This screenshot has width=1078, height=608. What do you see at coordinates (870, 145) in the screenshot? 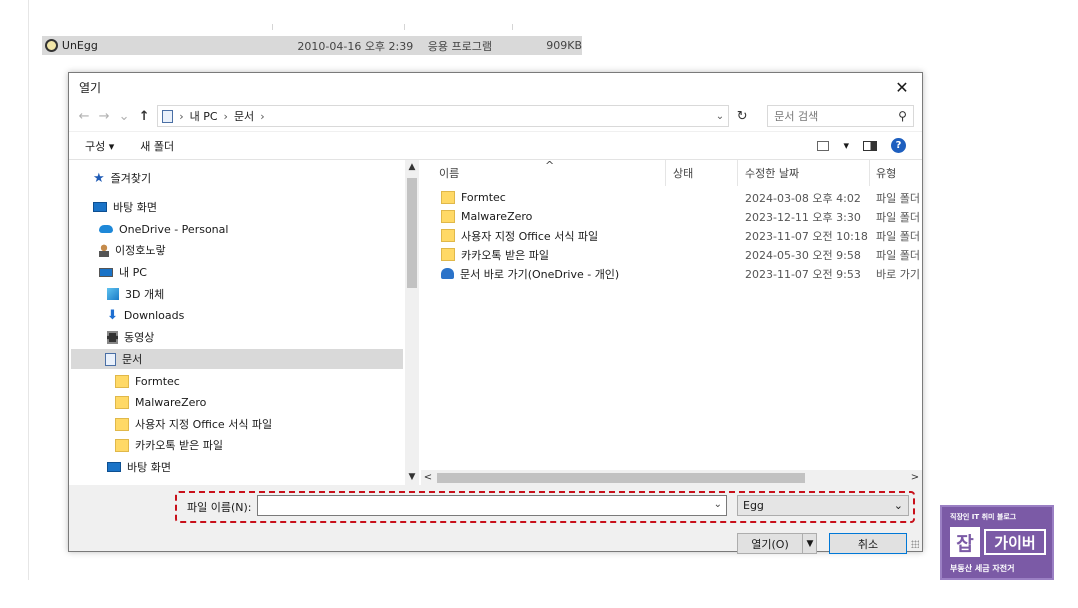
I see `preview-pane-icon` at bounding box center [870, 145].